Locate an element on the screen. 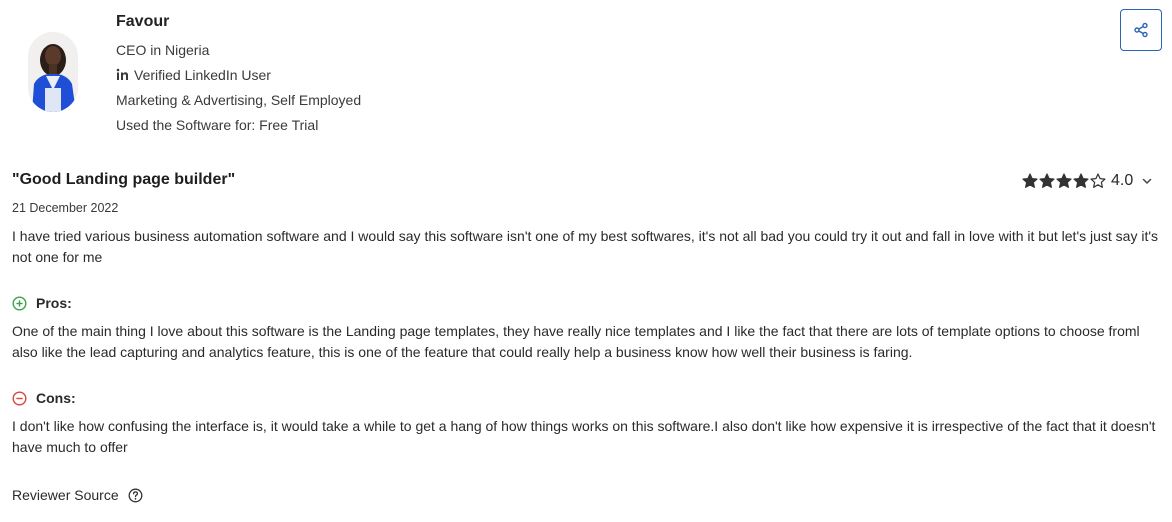  avatar is located at coordinates (53, 72).